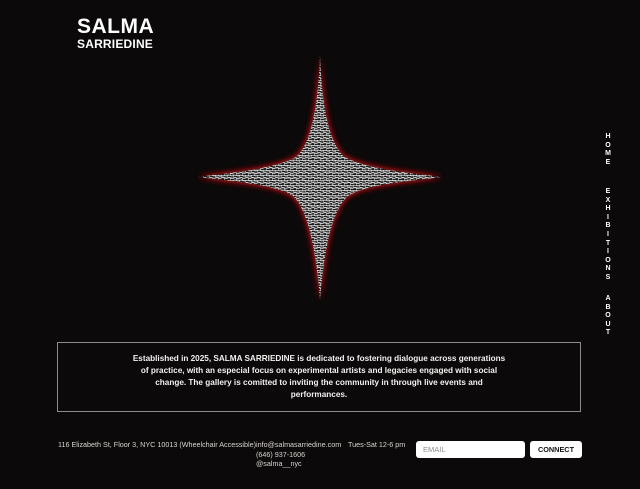  What do you see at coordinates (299, 445) in the screenshot?
I see `footer-email-link: info@salmasarriedine.com` at bounding box center [299, 445].